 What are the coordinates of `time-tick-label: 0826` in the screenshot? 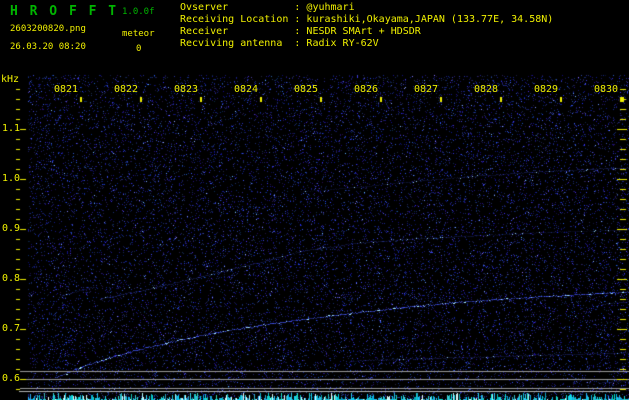 It's located at (366, 89).